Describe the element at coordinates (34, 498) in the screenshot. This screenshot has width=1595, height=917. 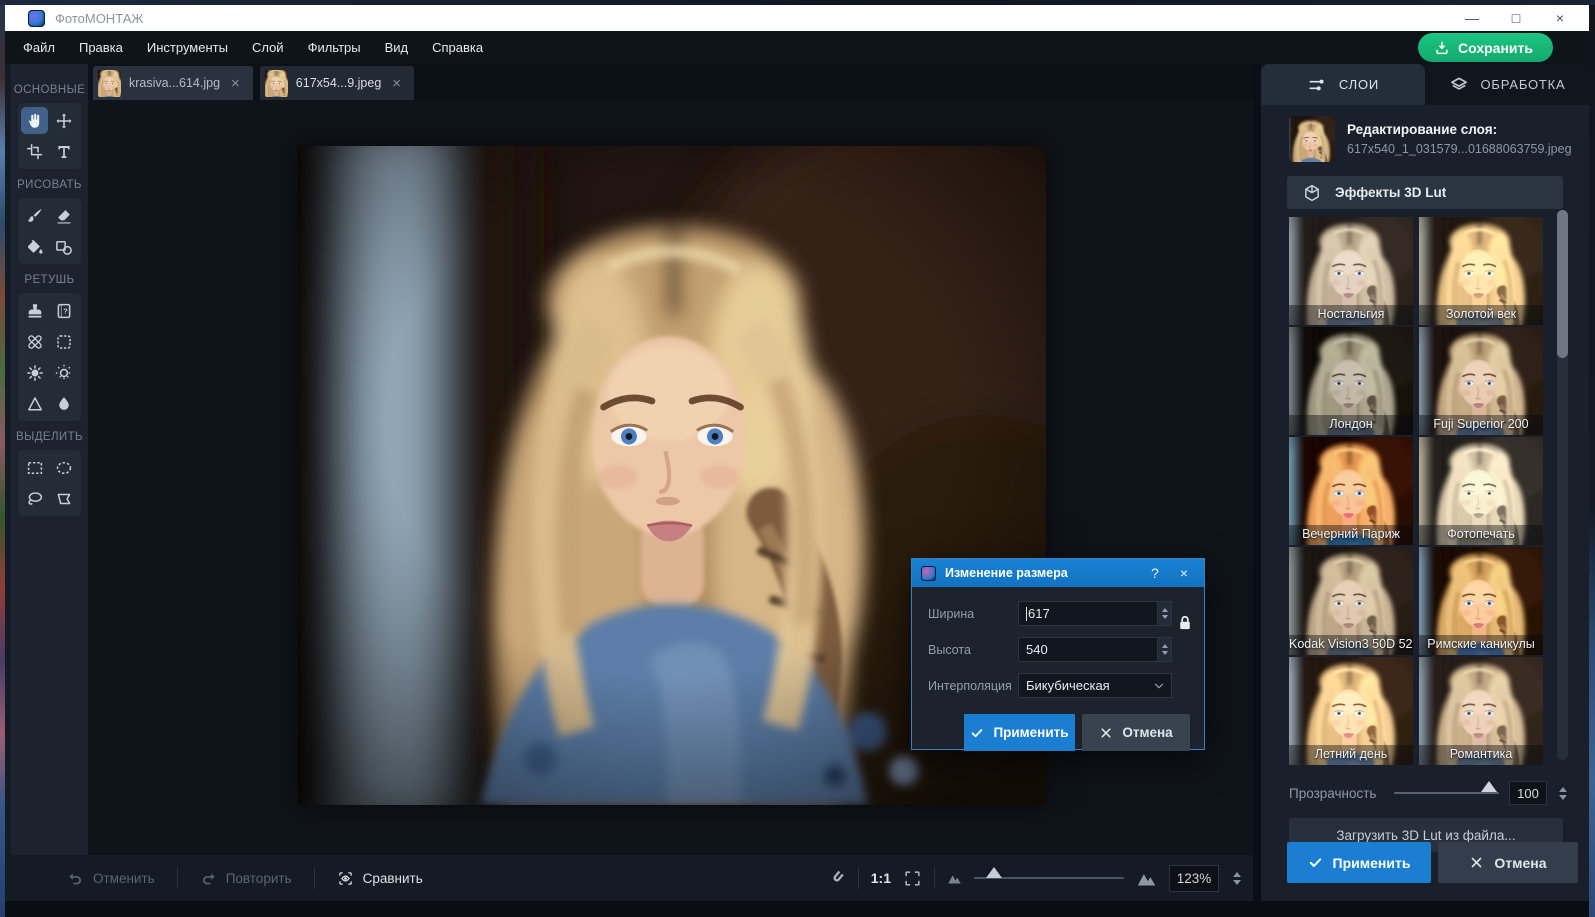
I see `lasso-tool-button` at that location.